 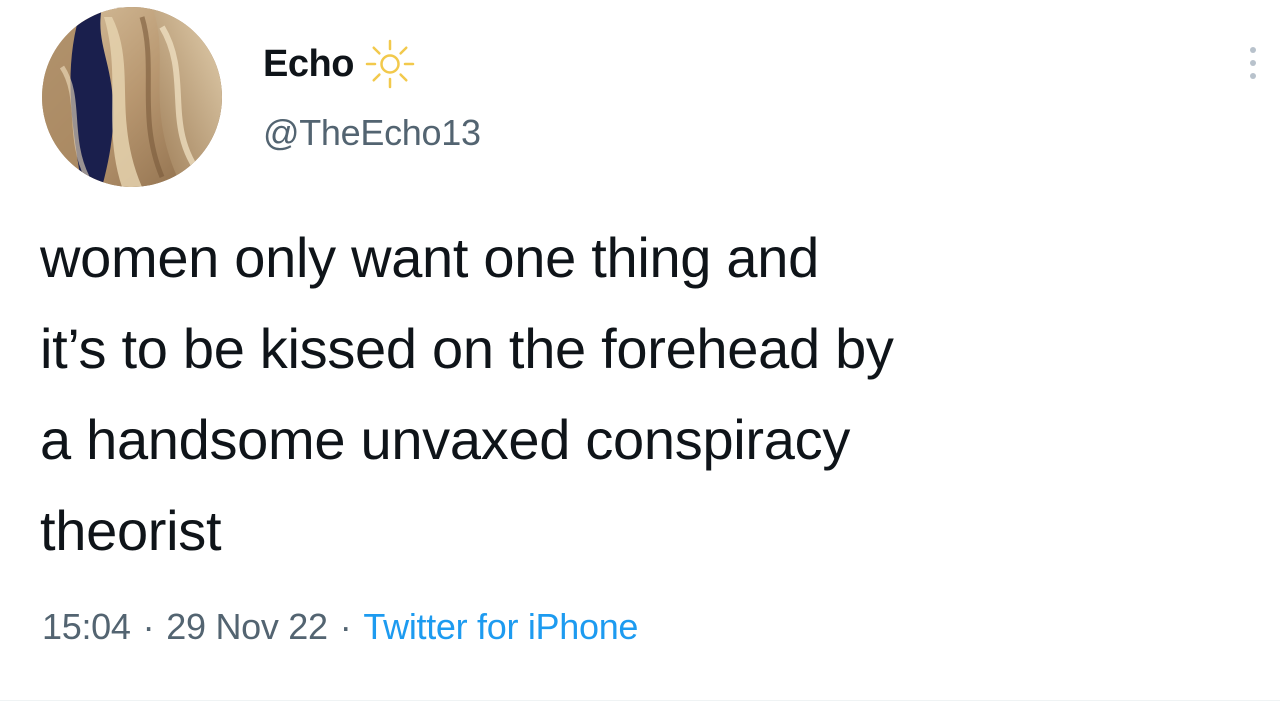 What do you see at coordinates (390, 64) in the screenshot?
I see `sun-icon` at bounding box center [390, 64].